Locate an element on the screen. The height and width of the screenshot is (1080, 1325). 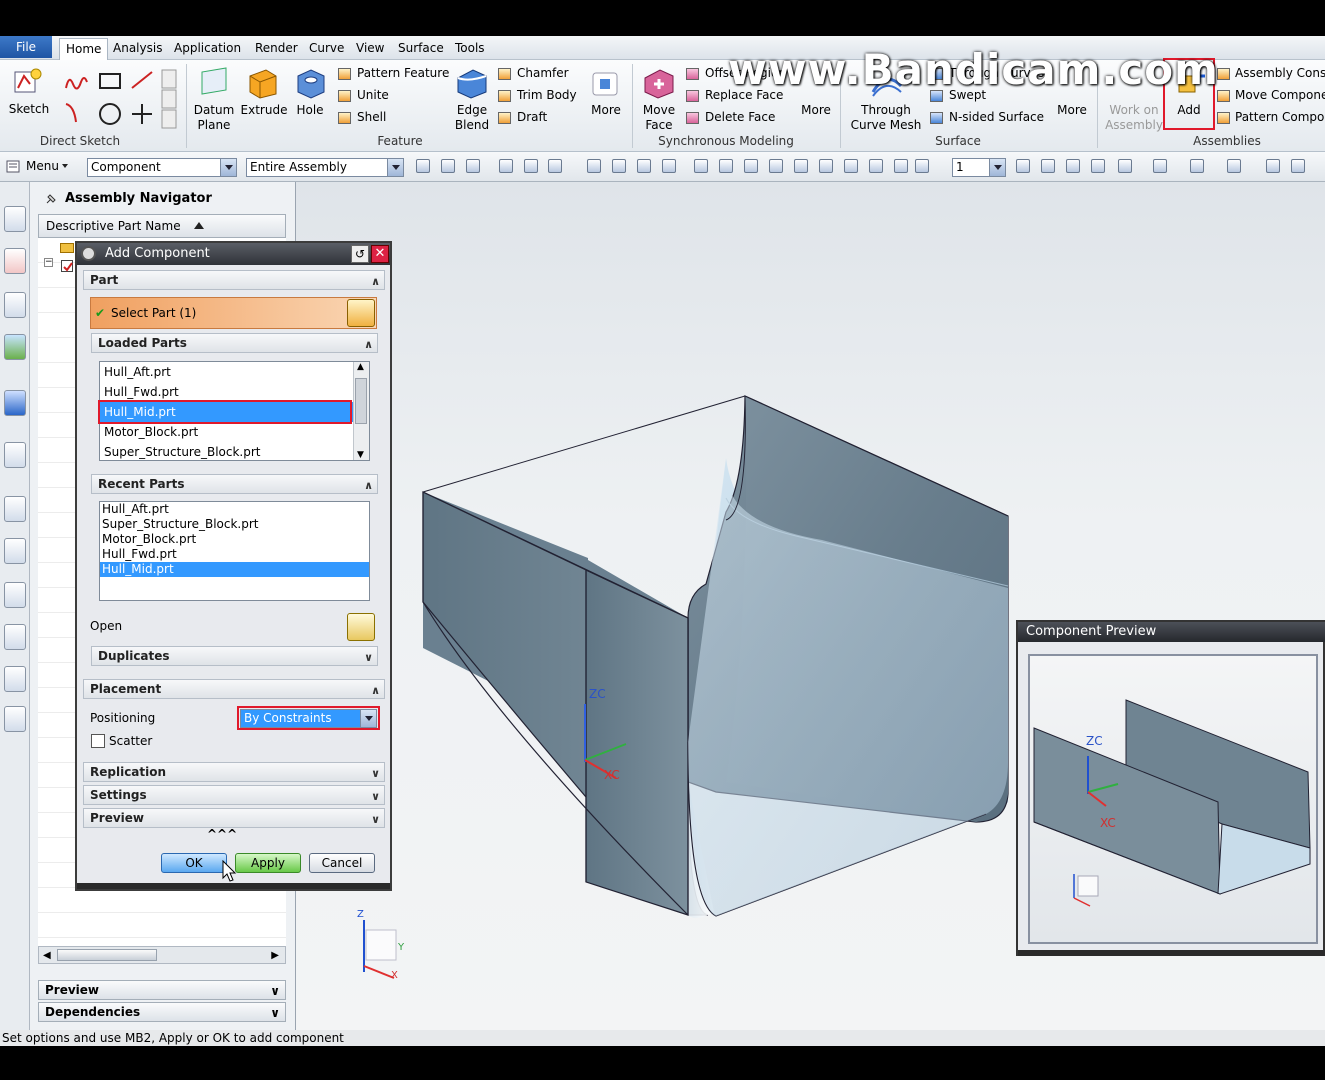
pattern-component-label: Pattern Compo is located at coordinates (1279, 117).